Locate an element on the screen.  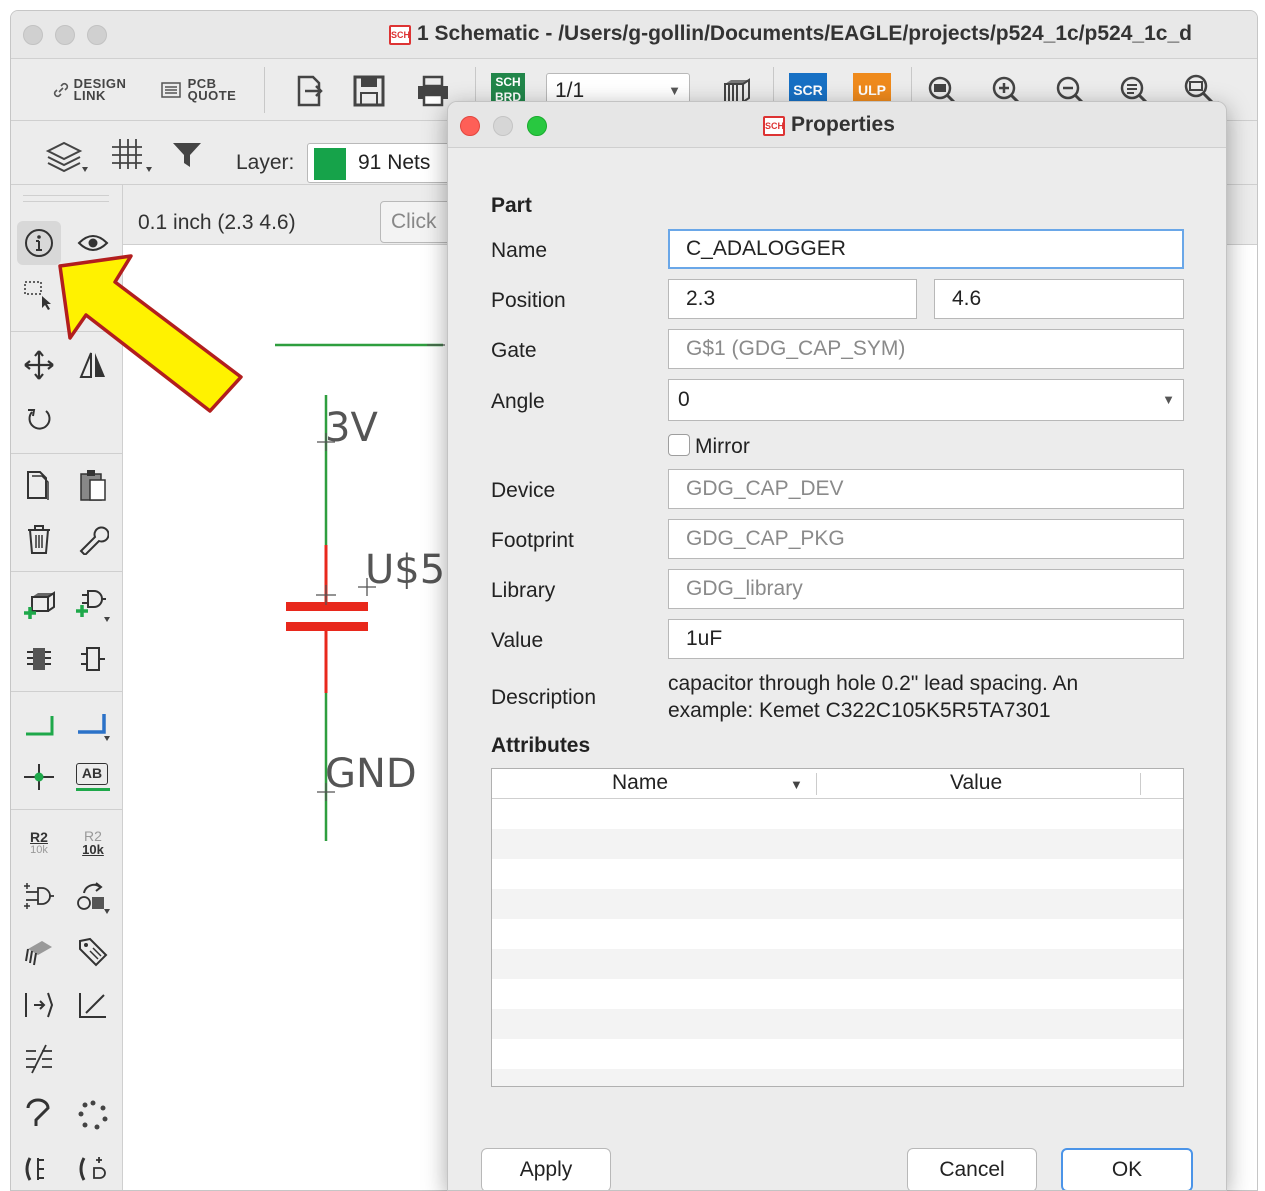
layer-settings-button is located at coordinates (67, 155).